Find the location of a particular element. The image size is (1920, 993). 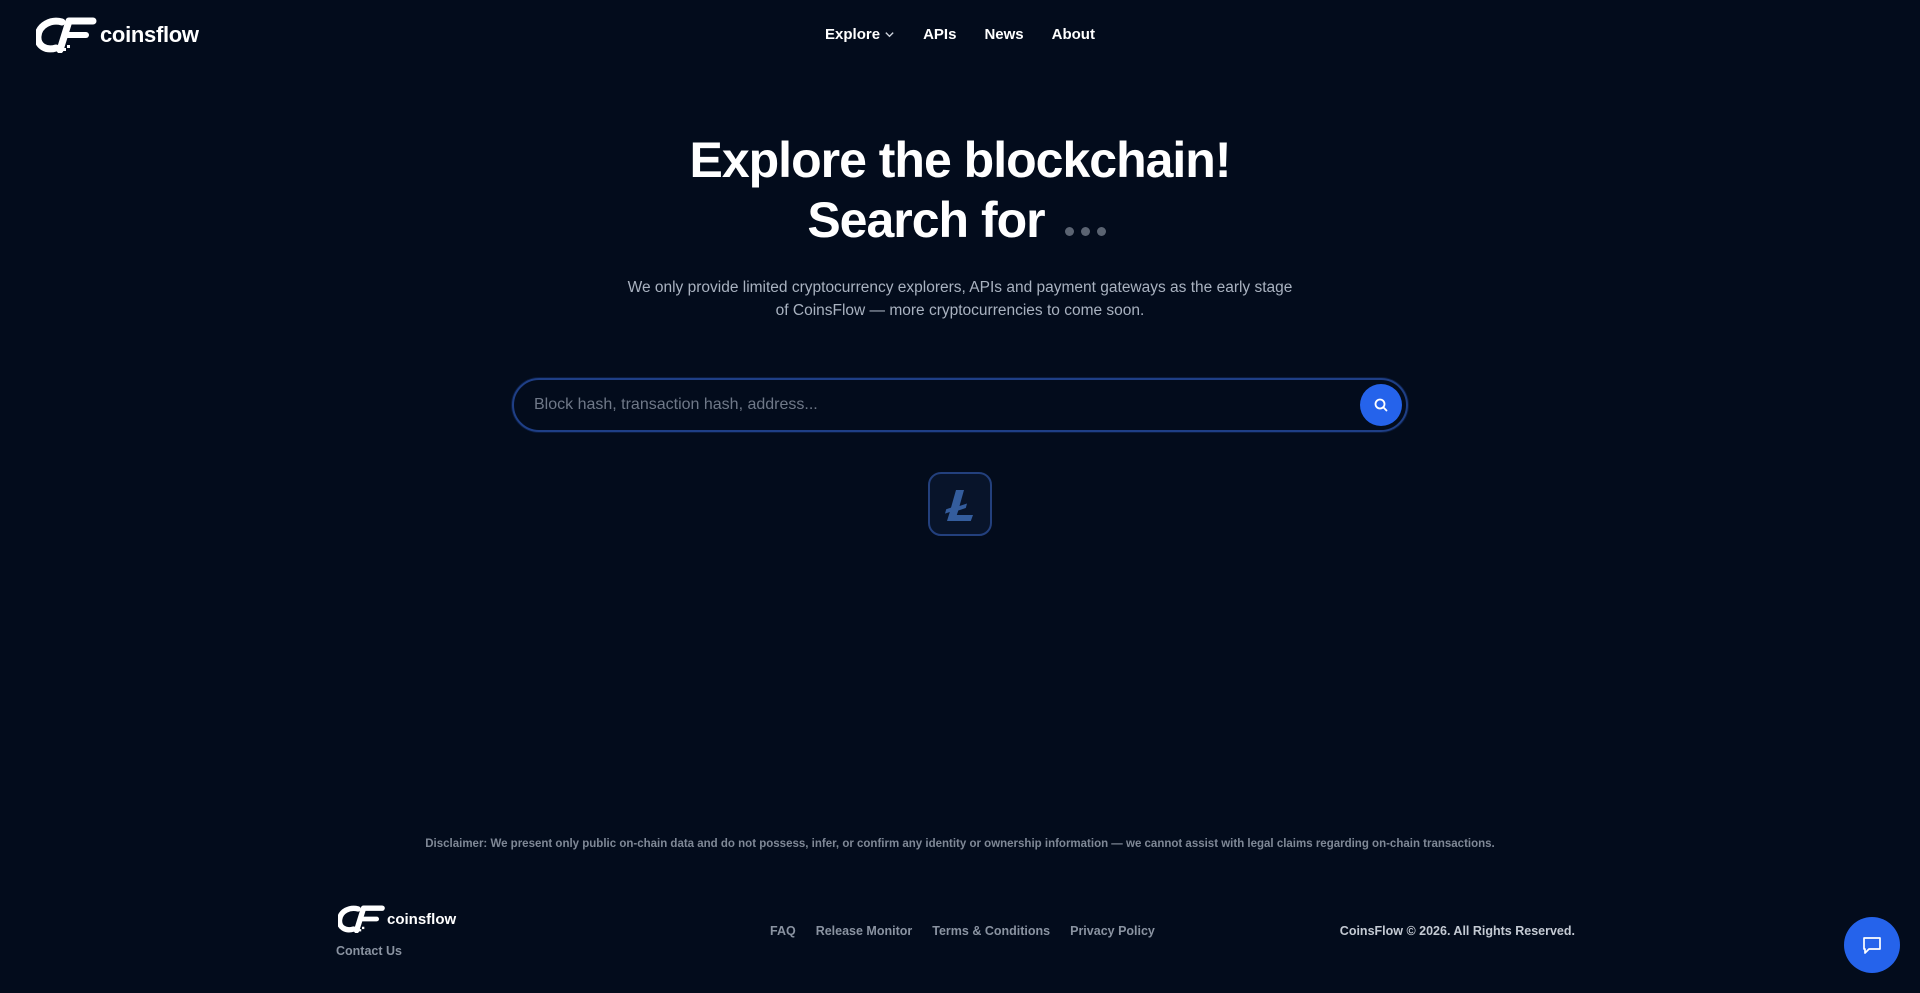

copyright-text: CoinsFlow © 2026. All Rights Reserved. is located at coordinates (1457, 931).